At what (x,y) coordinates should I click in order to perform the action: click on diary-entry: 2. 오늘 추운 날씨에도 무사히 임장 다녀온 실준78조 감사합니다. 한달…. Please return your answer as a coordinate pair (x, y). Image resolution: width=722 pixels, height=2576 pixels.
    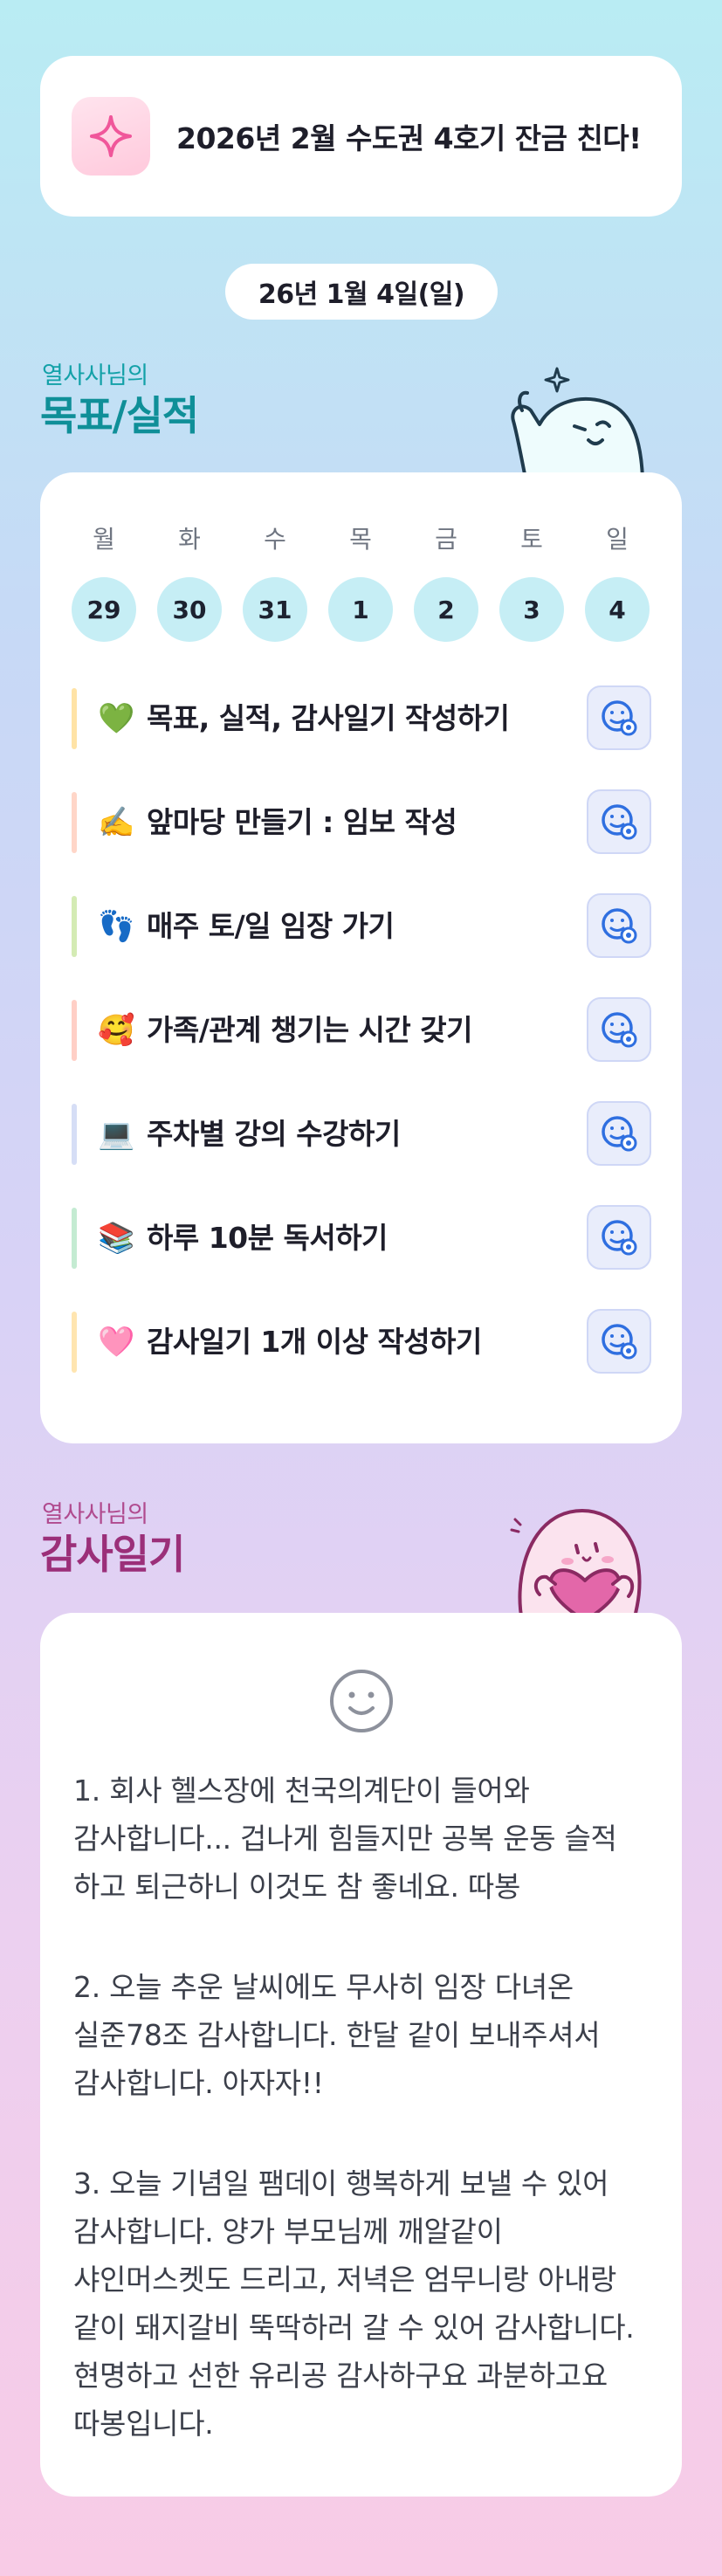
    Looking at the image, I should click on (337, 2035).